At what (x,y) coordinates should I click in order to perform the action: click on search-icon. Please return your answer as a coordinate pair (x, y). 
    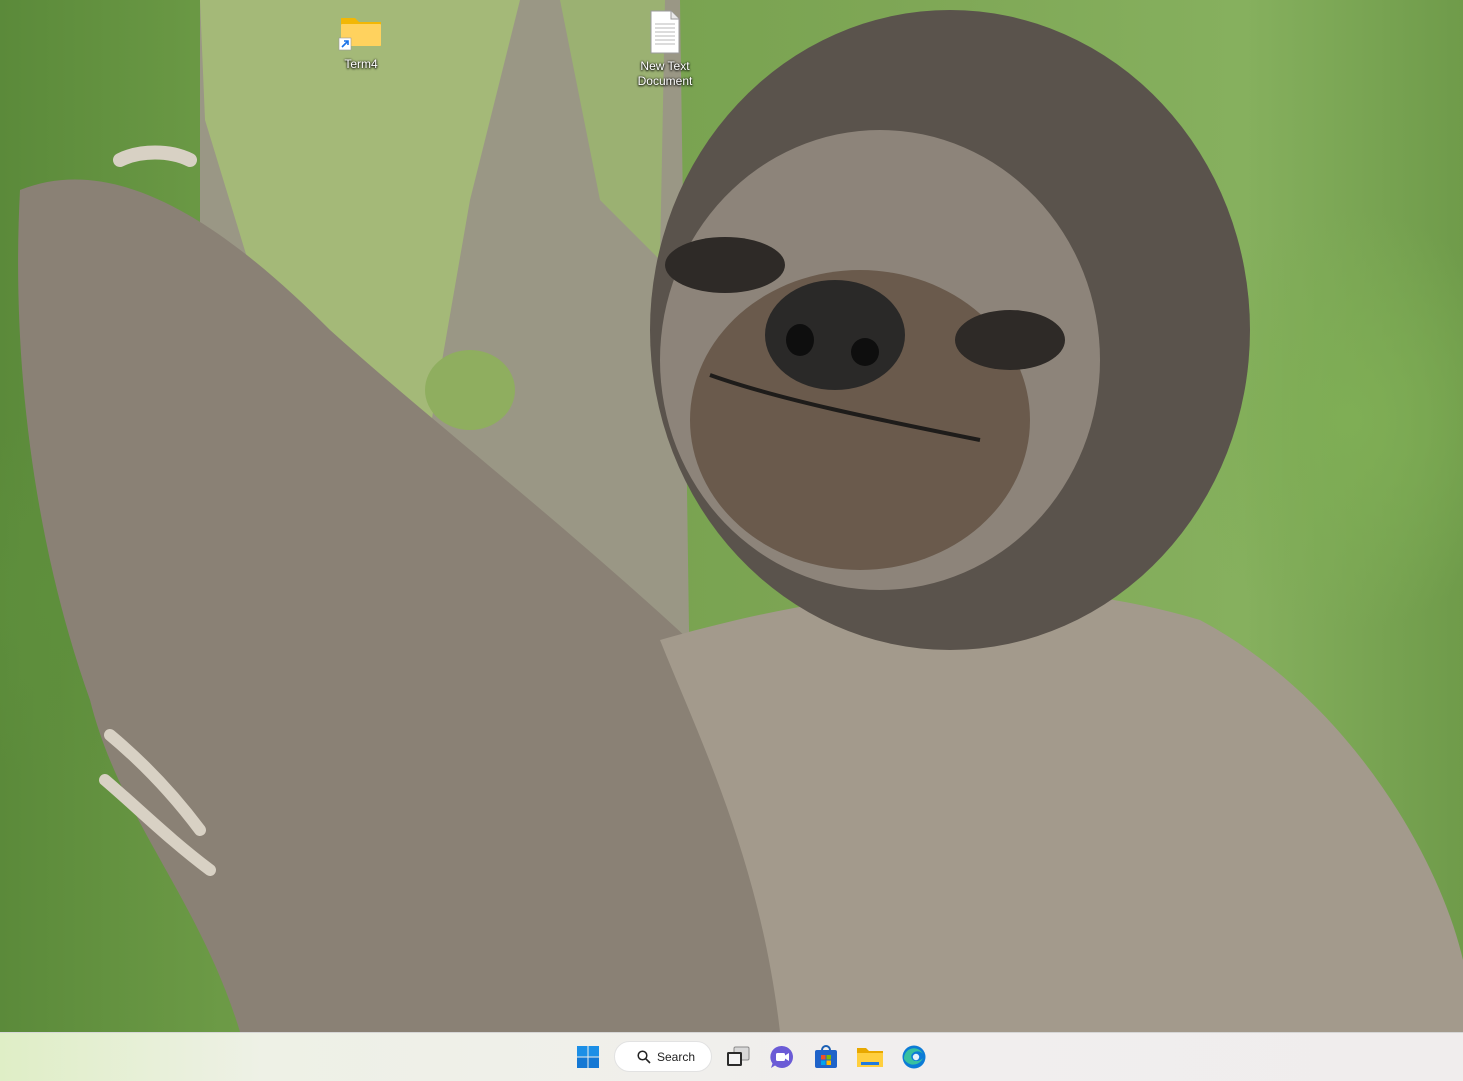
    Looking at the image, I should click on (644, 1056).